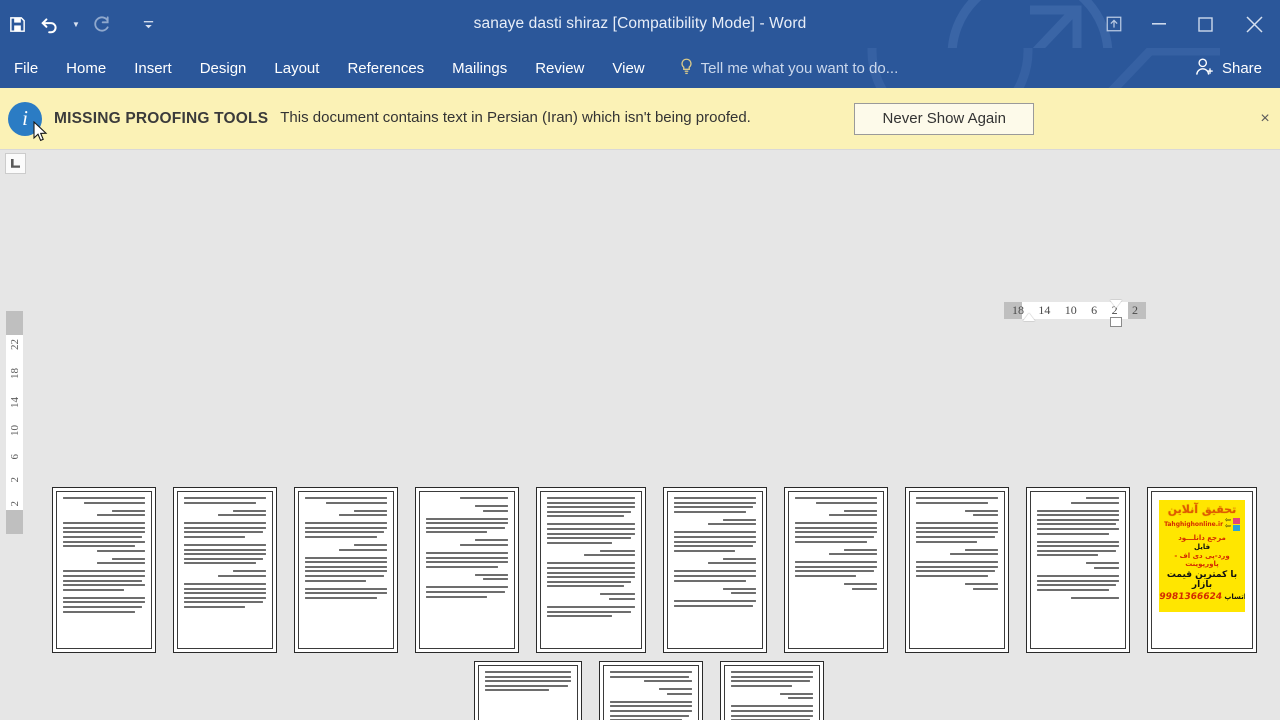  Describe the element at coordinates (296, 68) in the screenshot. I see `tab-layout: Layout` at that location.